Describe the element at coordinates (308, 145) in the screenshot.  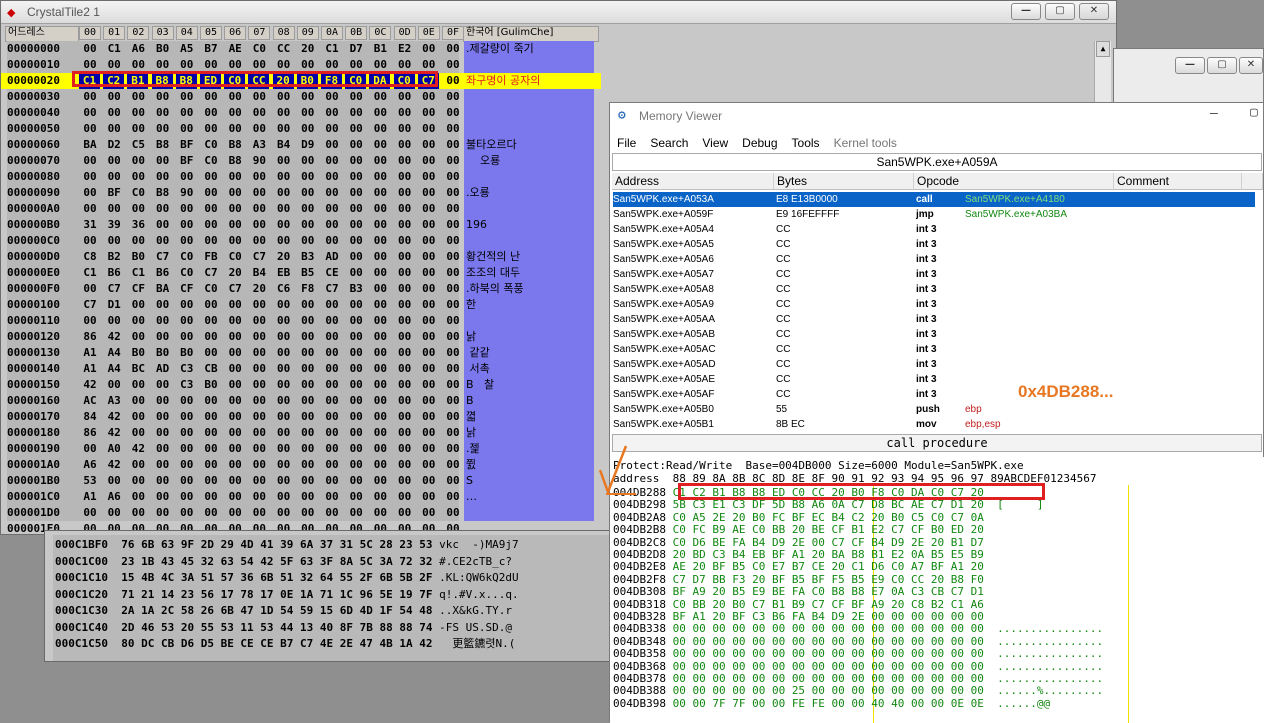
I see `byte-cell: D9` at that location.